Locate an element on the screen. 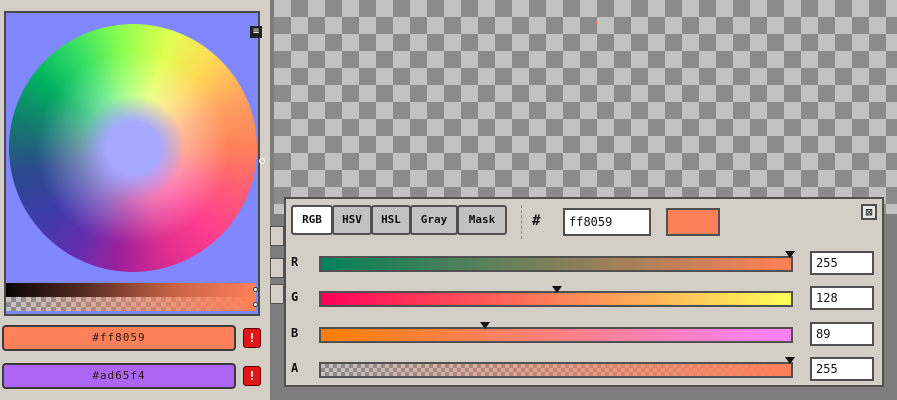 Image resolution: width=897 pixels, height=400 pixels. slider-b is located at coordinates (556, 335).